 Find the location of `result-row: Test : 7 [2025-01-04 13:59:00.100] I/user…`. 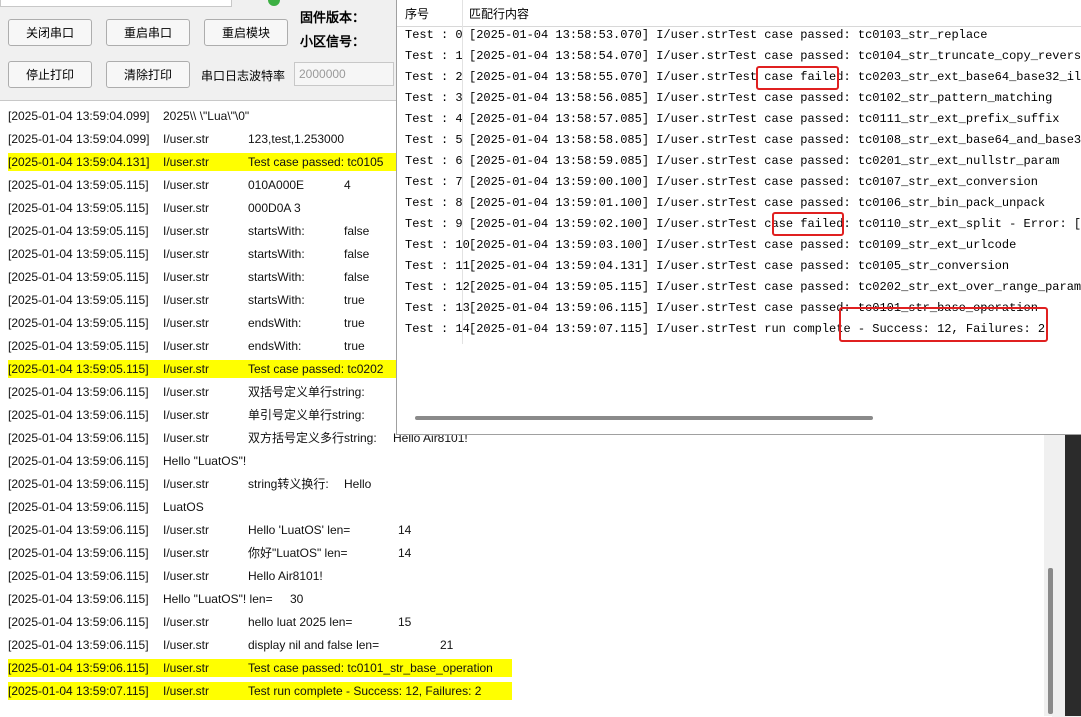

result-row: Test : 7 [2025-01-04 13:59:00.100] I/user… is located at coordinates (739, 182).